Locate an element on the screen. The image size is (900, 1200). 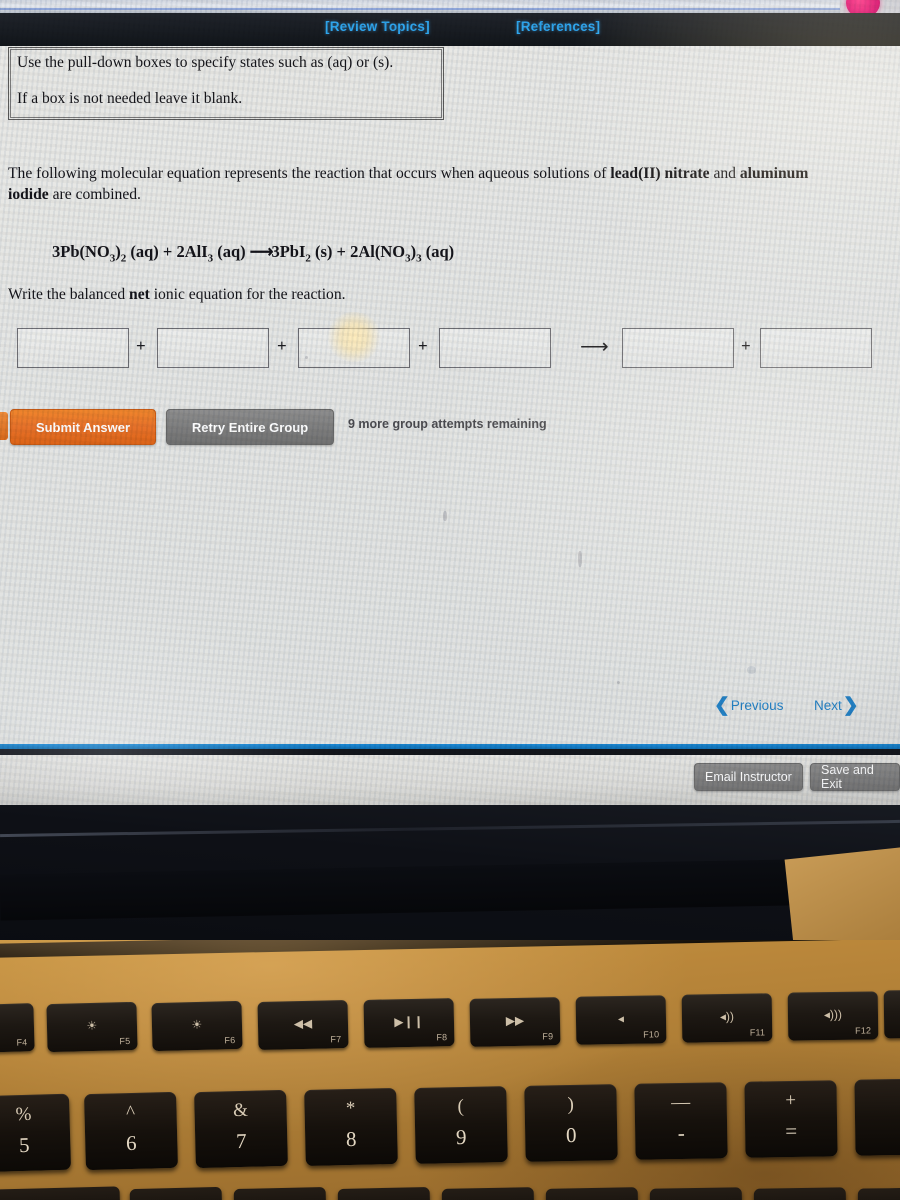
key-f10: ◂ F10 is located at coordinates (621, 1020).